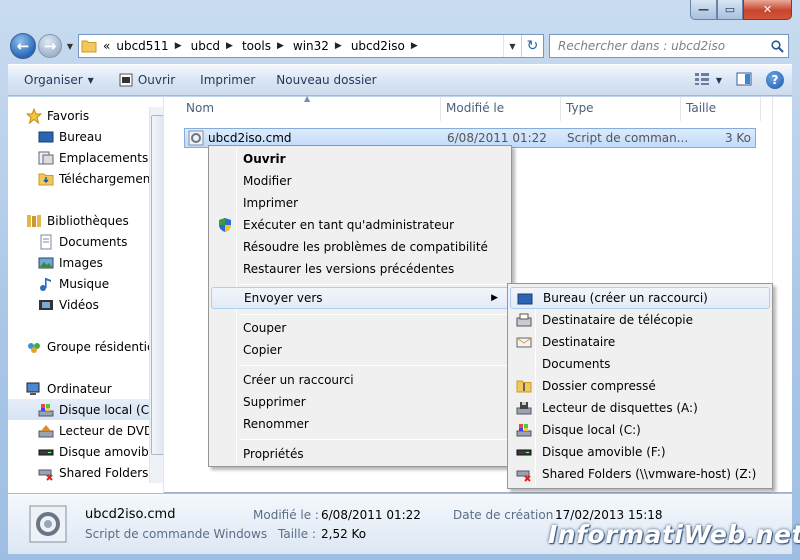 The image size is (800, 560). What do you see at coordinates (204, 46) in the screenshot?
I see `breadcrumb-ubcd: ubcd` at bounding box center [204, 46].